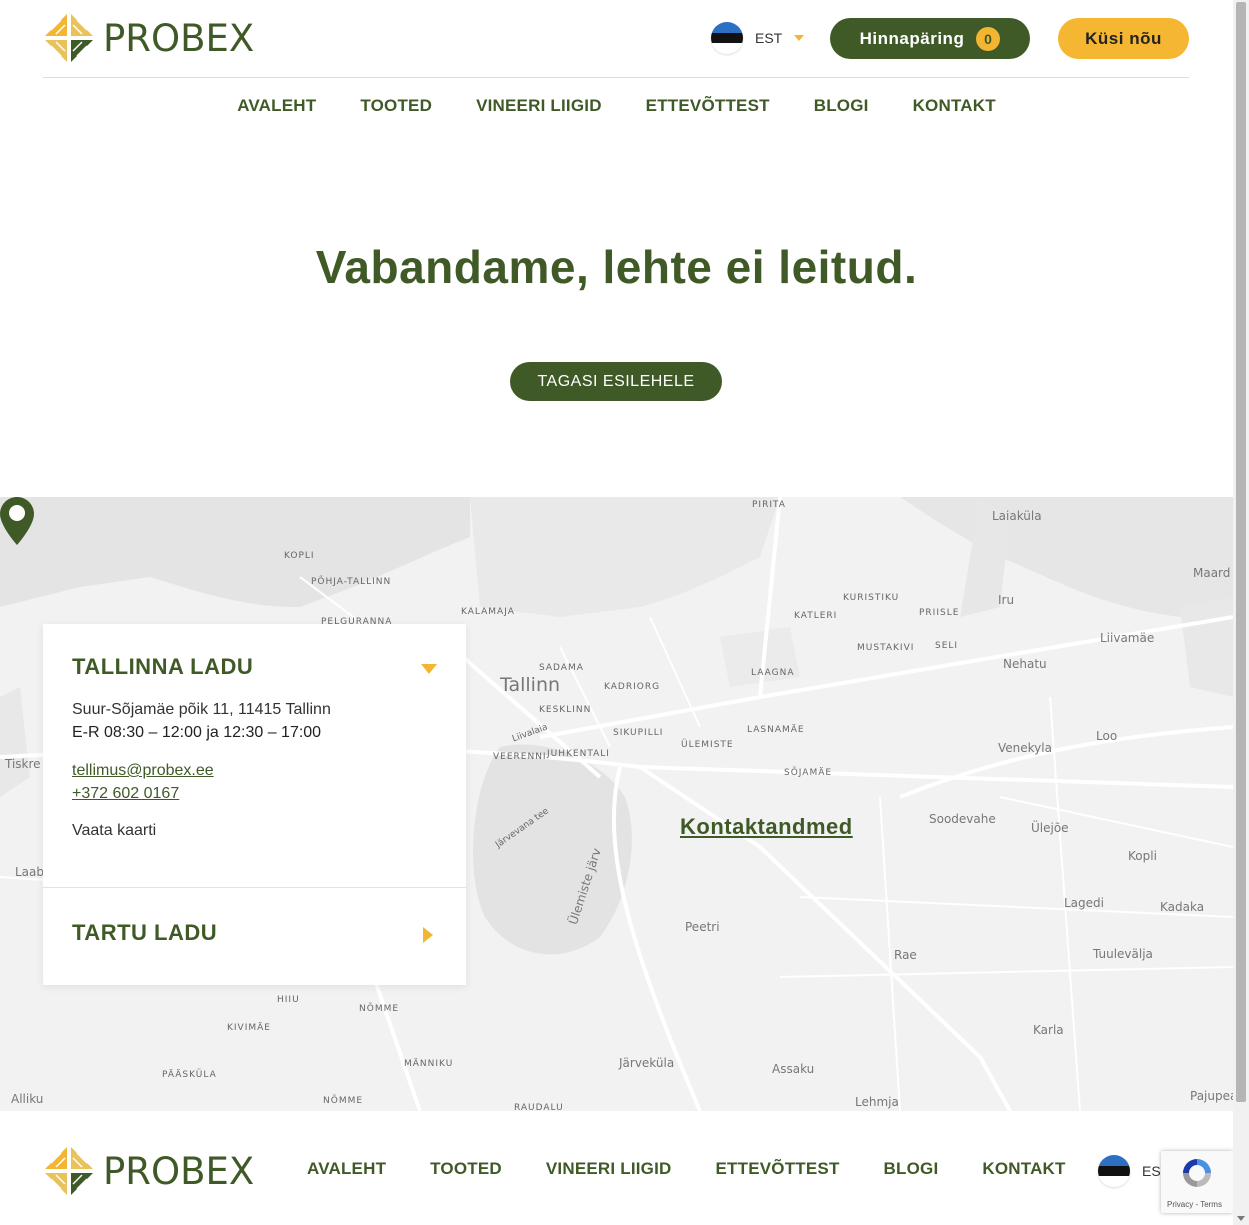  I want to click on phone-link: +372 602 0167, so click(125, 794).